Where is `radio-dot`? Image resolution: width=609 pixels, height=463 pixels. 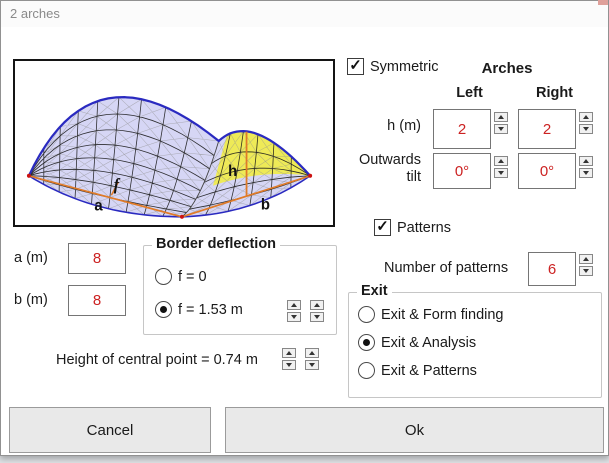 radio-dot is located at coordinates (366, 342).